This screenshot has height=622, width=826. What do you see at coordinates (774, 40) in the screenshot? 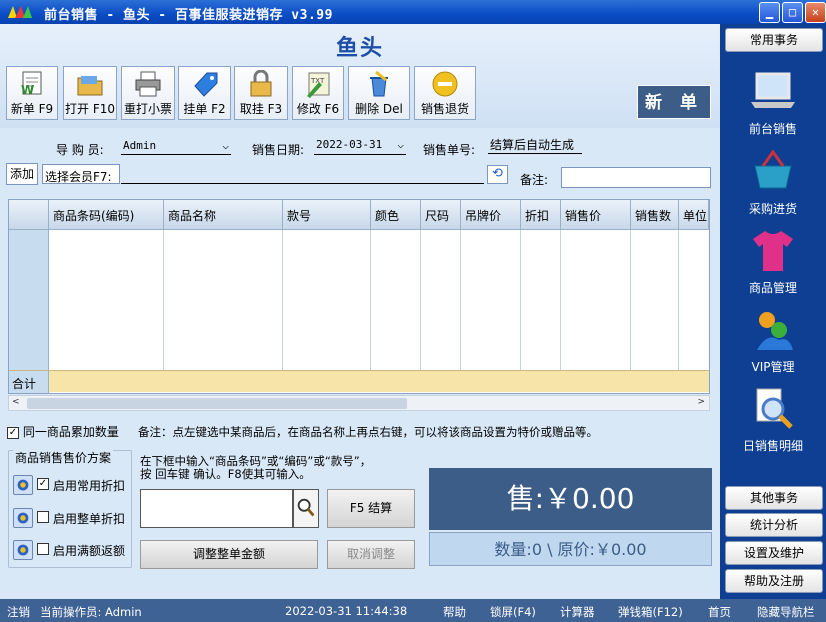
I see `common-tasks-button: 常用事务` at bounding box center [774, 40].